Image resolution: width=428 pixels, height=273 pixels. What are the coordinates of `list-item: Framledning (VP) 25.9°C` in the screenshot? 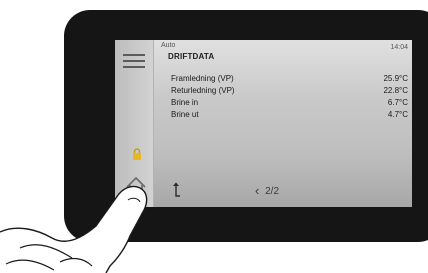 It's located at (289, 79).